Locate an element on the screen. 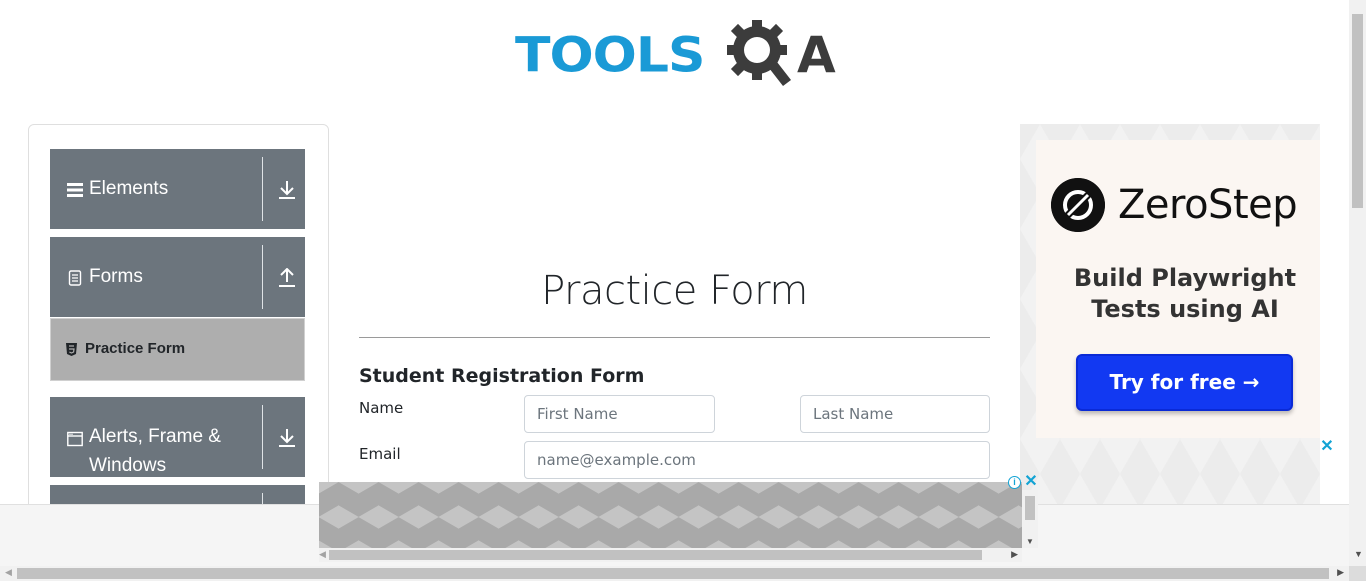 The width and height of the screenshot is (1366, 581). title-divider is located at coordinates (674, 337).